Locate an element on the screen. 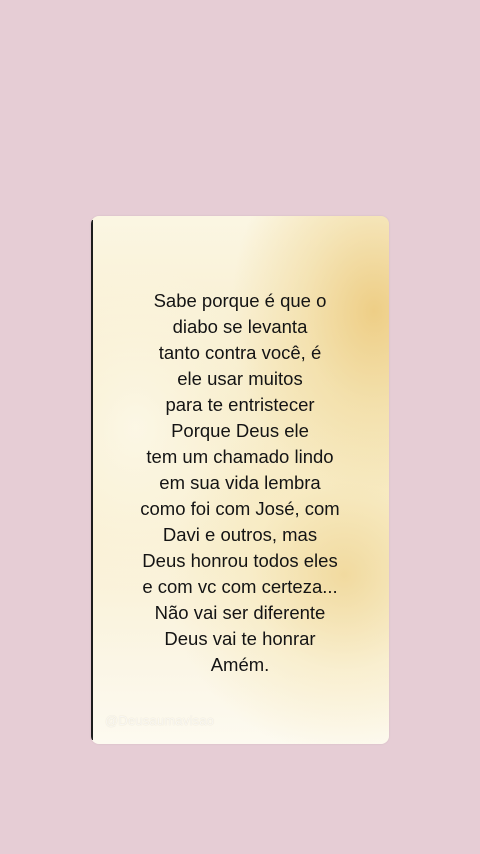  message-line: Não vai ser diferente is located at coordinates (240, 612).